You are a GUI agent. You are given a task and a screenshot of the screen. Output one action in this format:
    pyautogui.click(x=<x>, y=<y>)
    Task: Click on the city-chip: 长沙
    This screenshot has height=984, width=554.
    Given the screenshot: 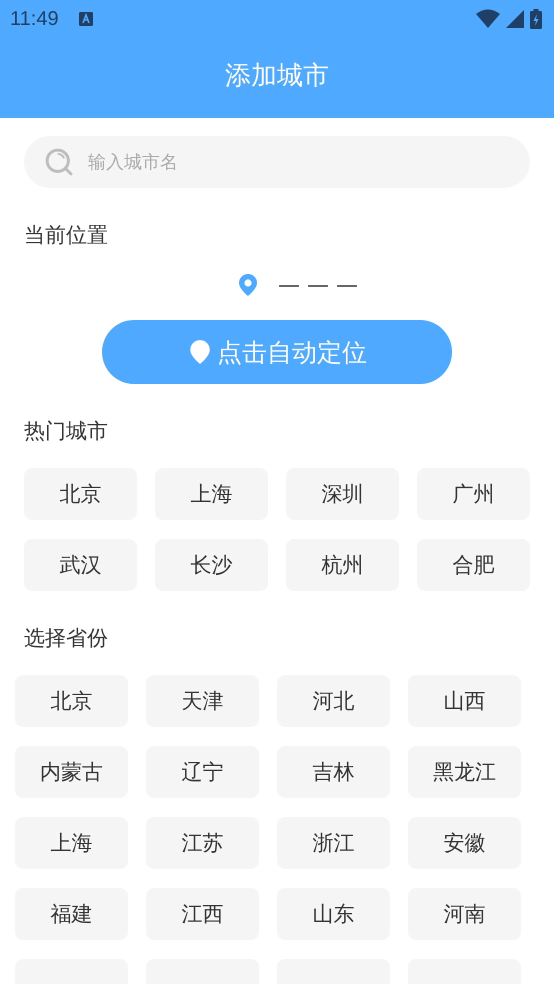 What is the action you would take?
    pyautogui.click(x=211, y=565)
    